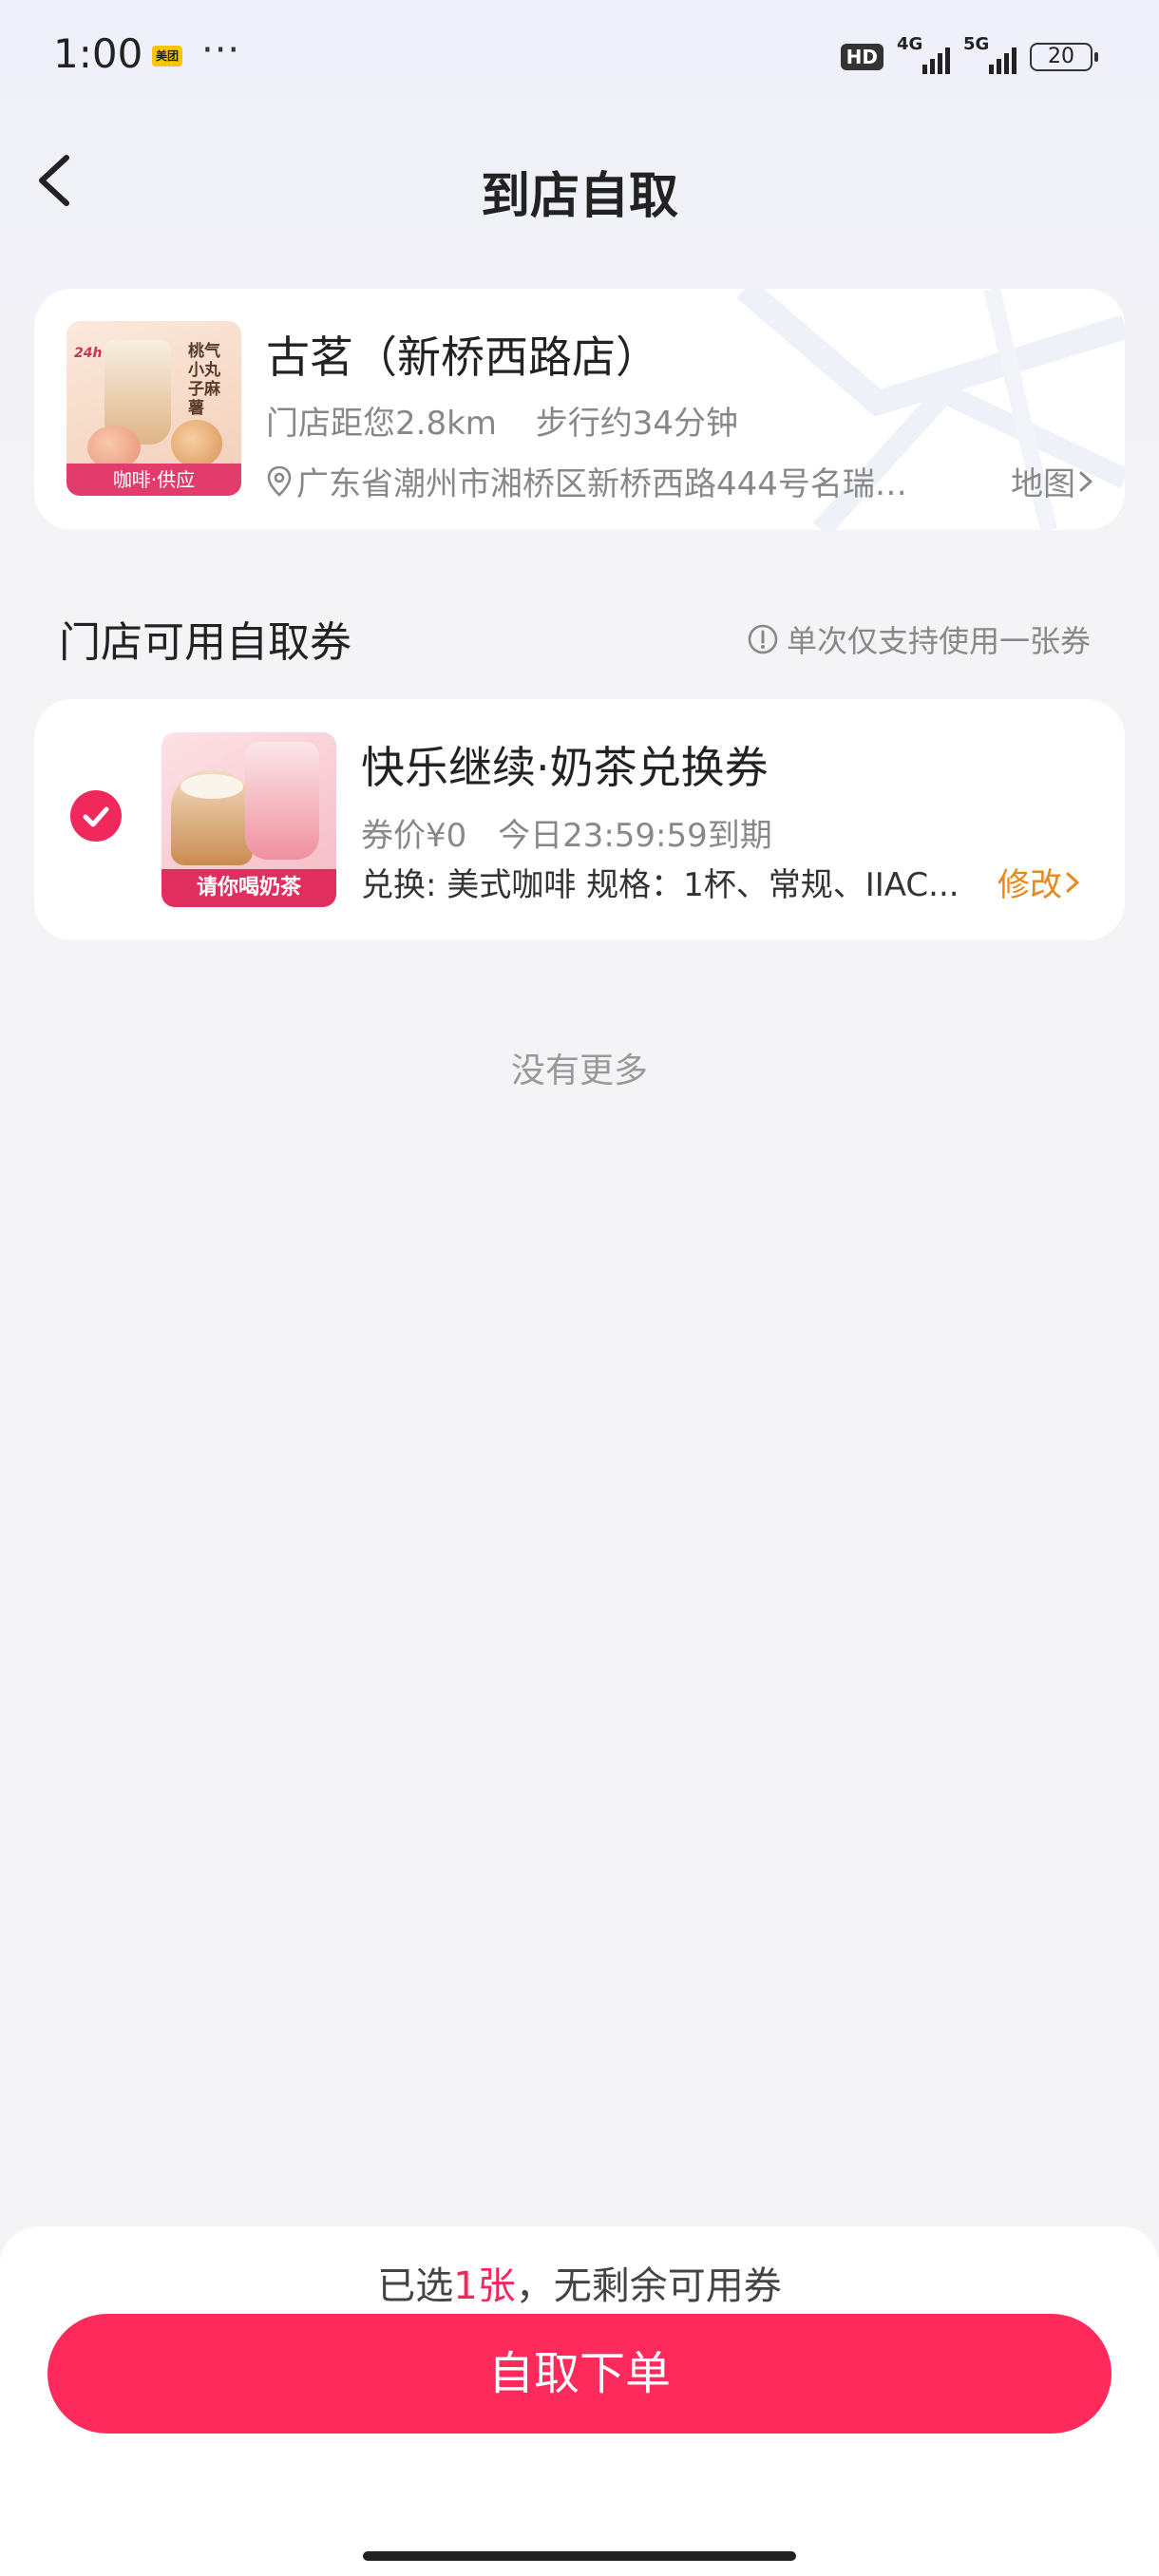 Image resolution: width=1159 pixels, height=2576 pixels. I want to click on edit-spec-label: 修改, so click(1030, 885).